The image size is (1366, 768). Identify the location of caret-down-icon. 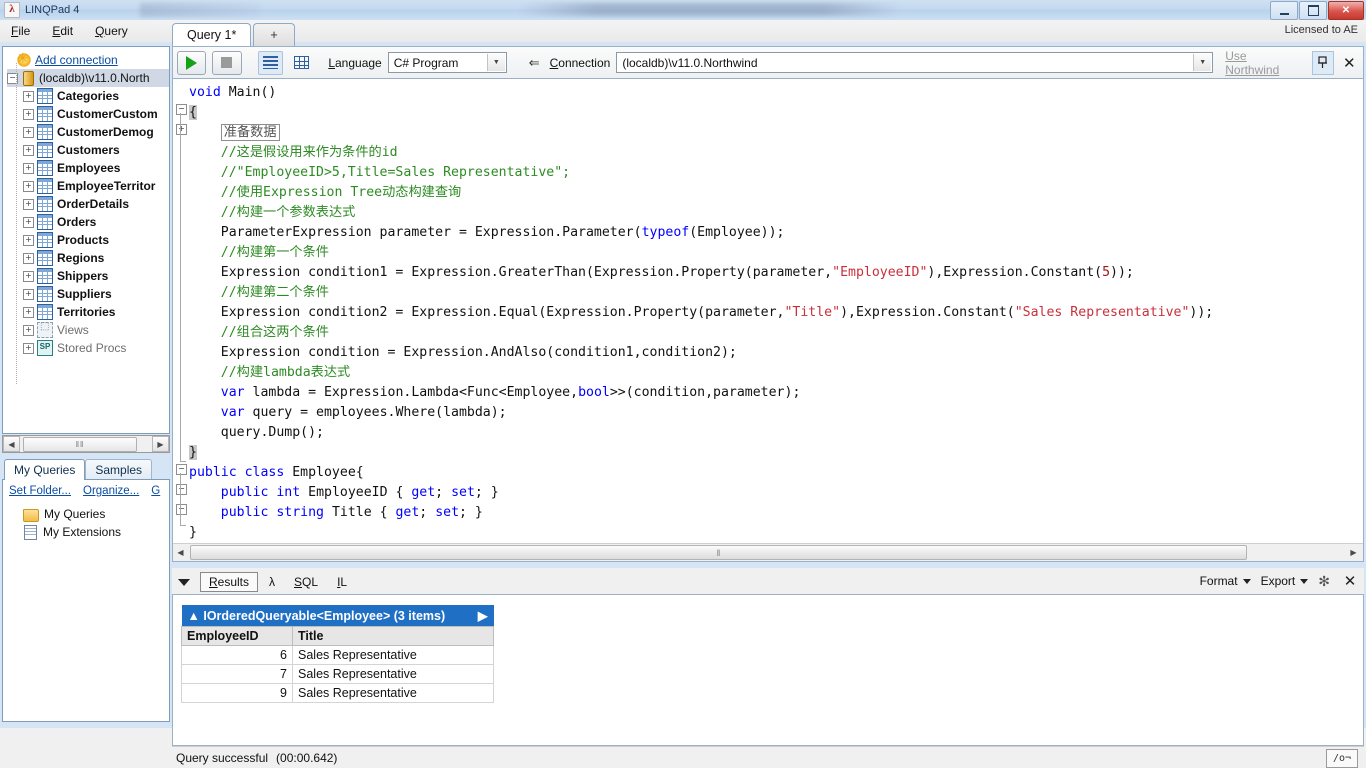
(184, 582).